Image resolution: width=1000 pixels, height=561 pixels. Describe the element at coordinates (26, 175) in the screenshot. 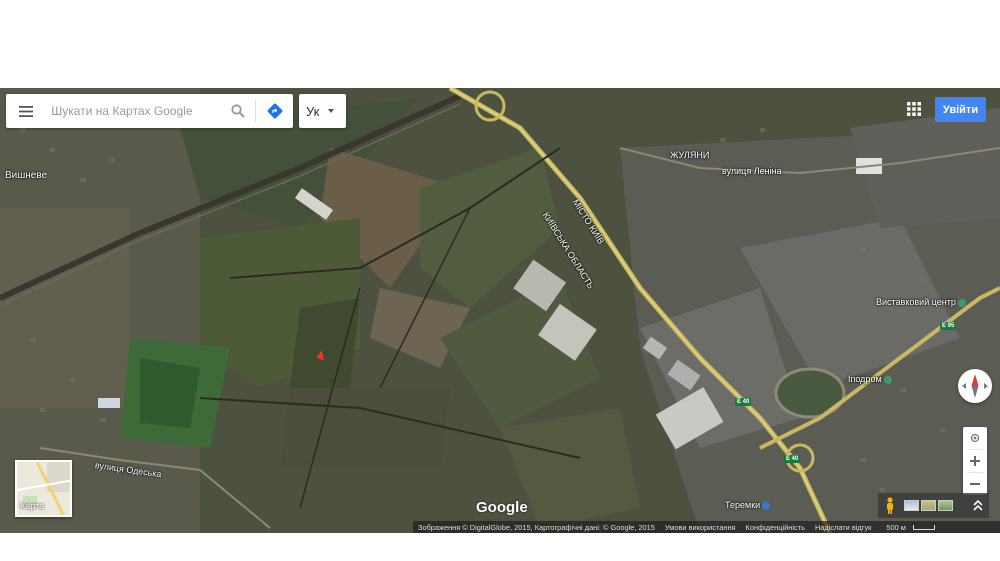

I see `map-label-vyshneve: Вишневе` at that location.